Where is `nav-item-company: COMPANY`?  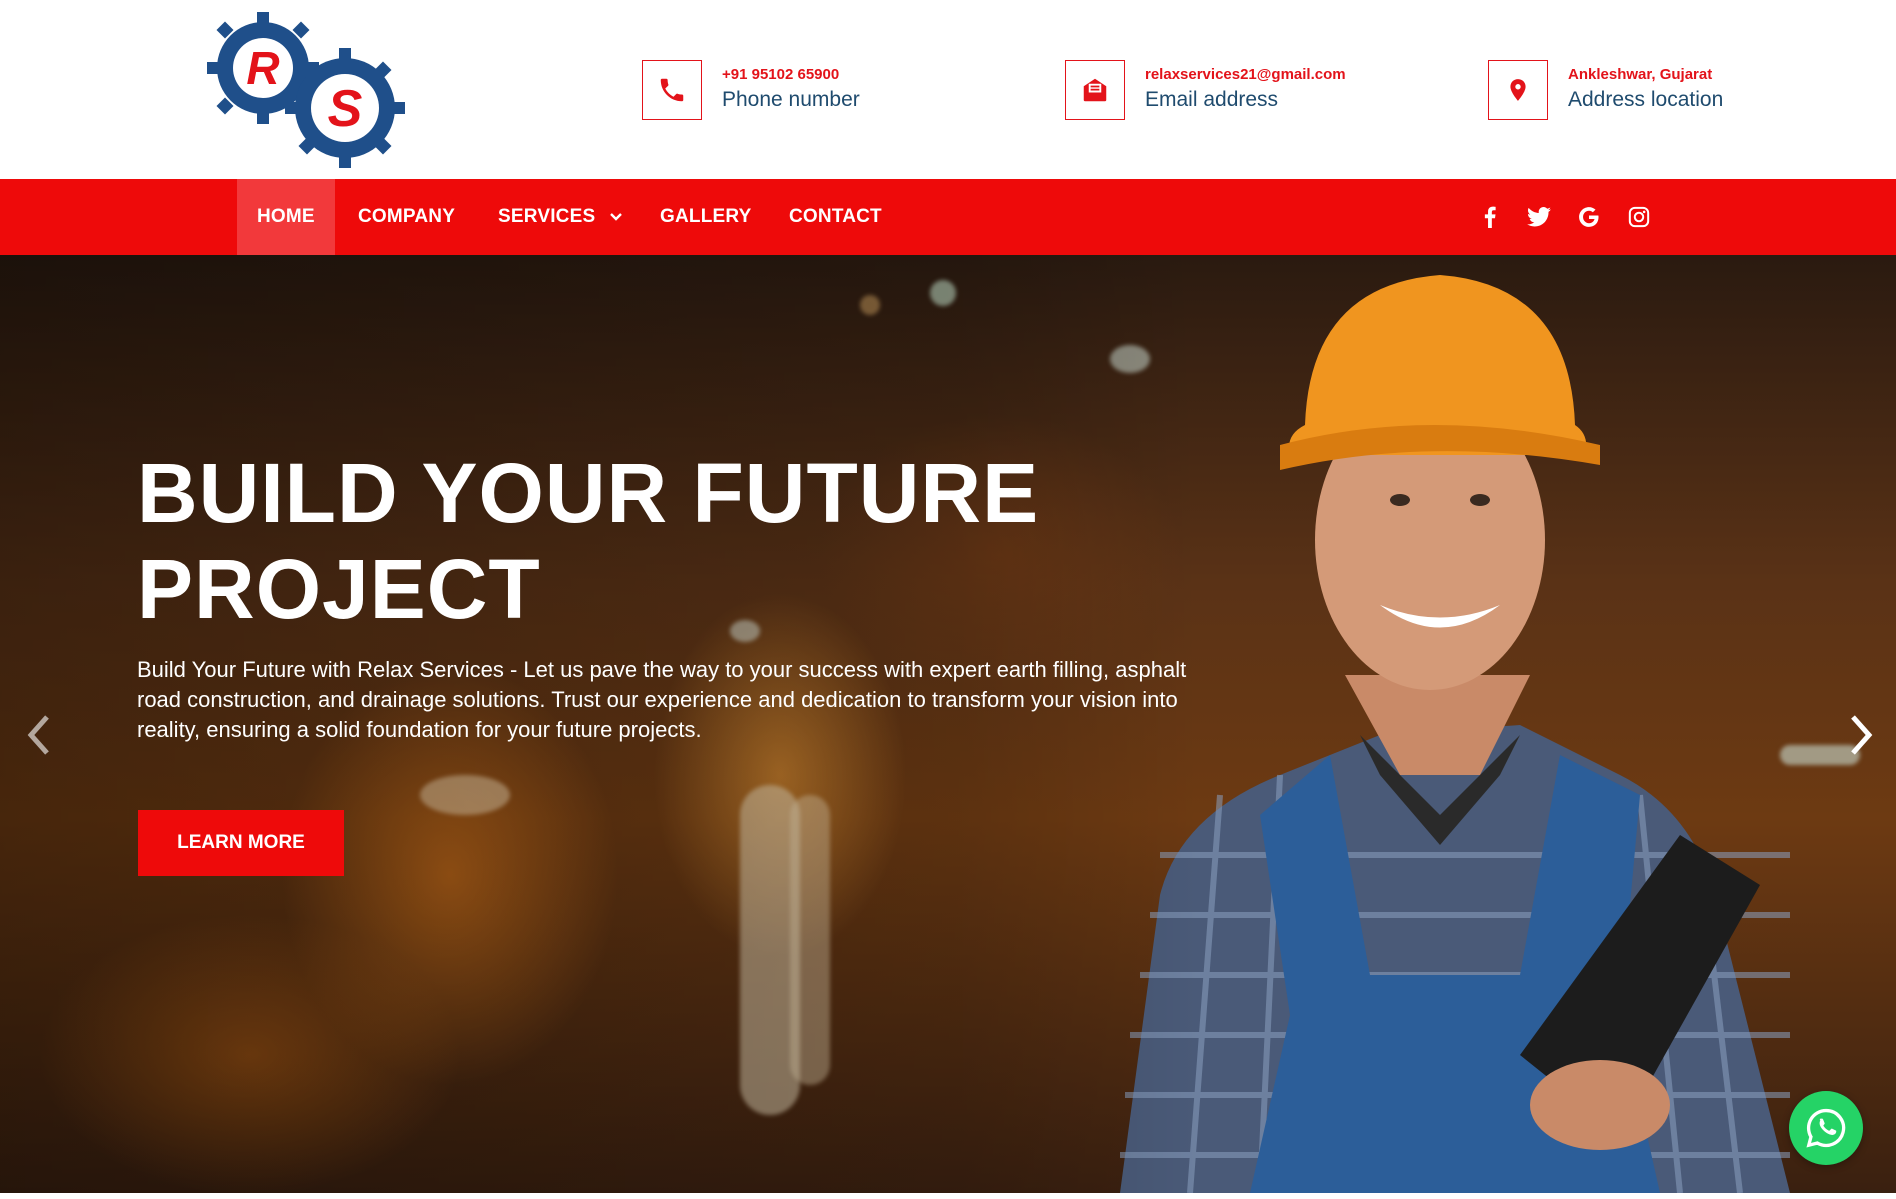 nav-item-company: COMPANY is located at coordinates (406, 217).